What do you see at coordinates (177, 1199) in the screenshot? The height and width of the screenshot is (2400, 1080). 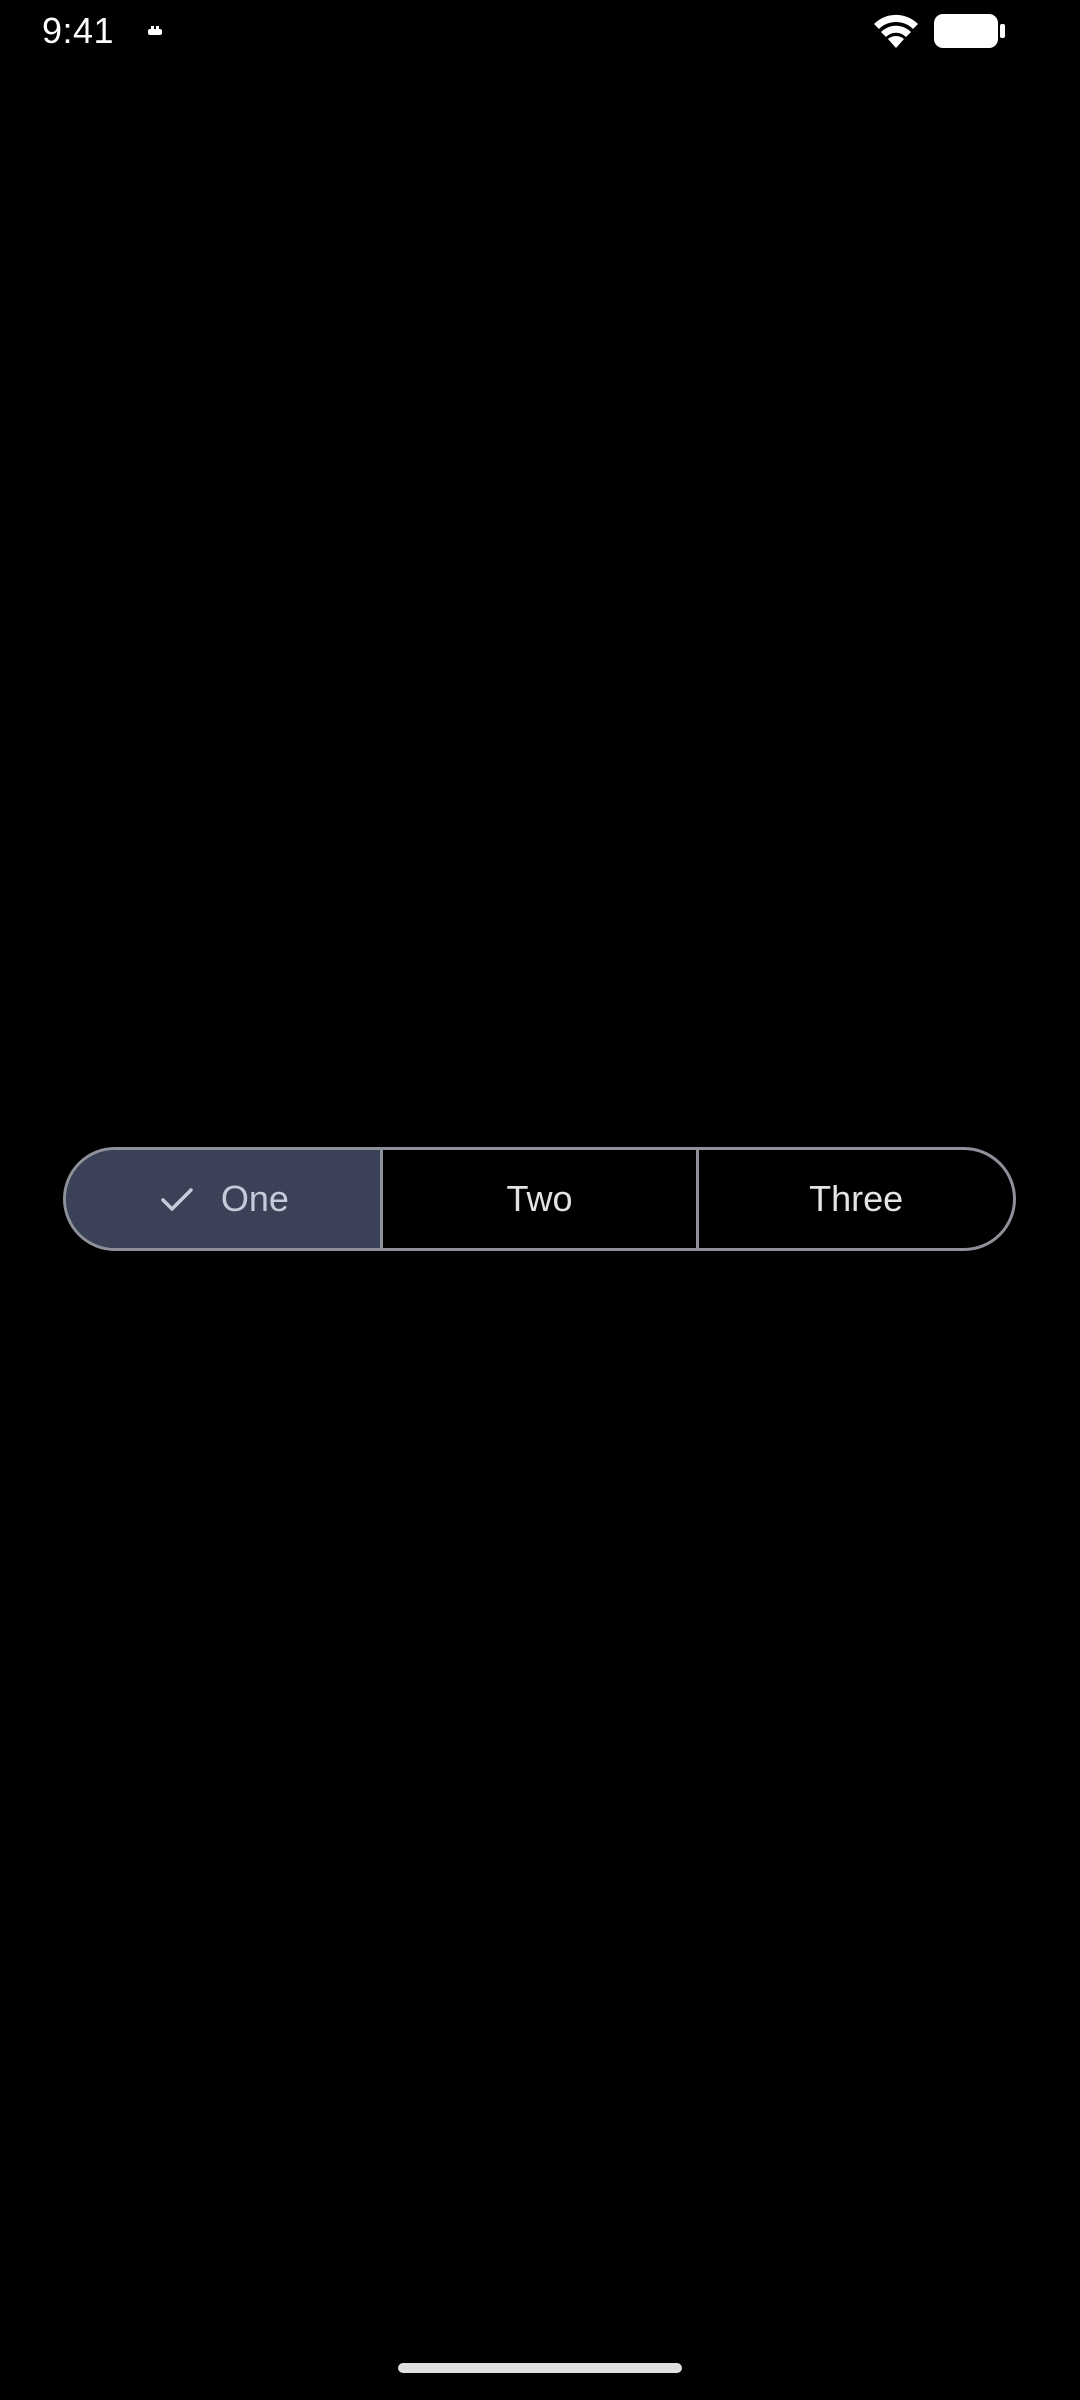 I see `check-icon` at bounding box center [177, 1199].